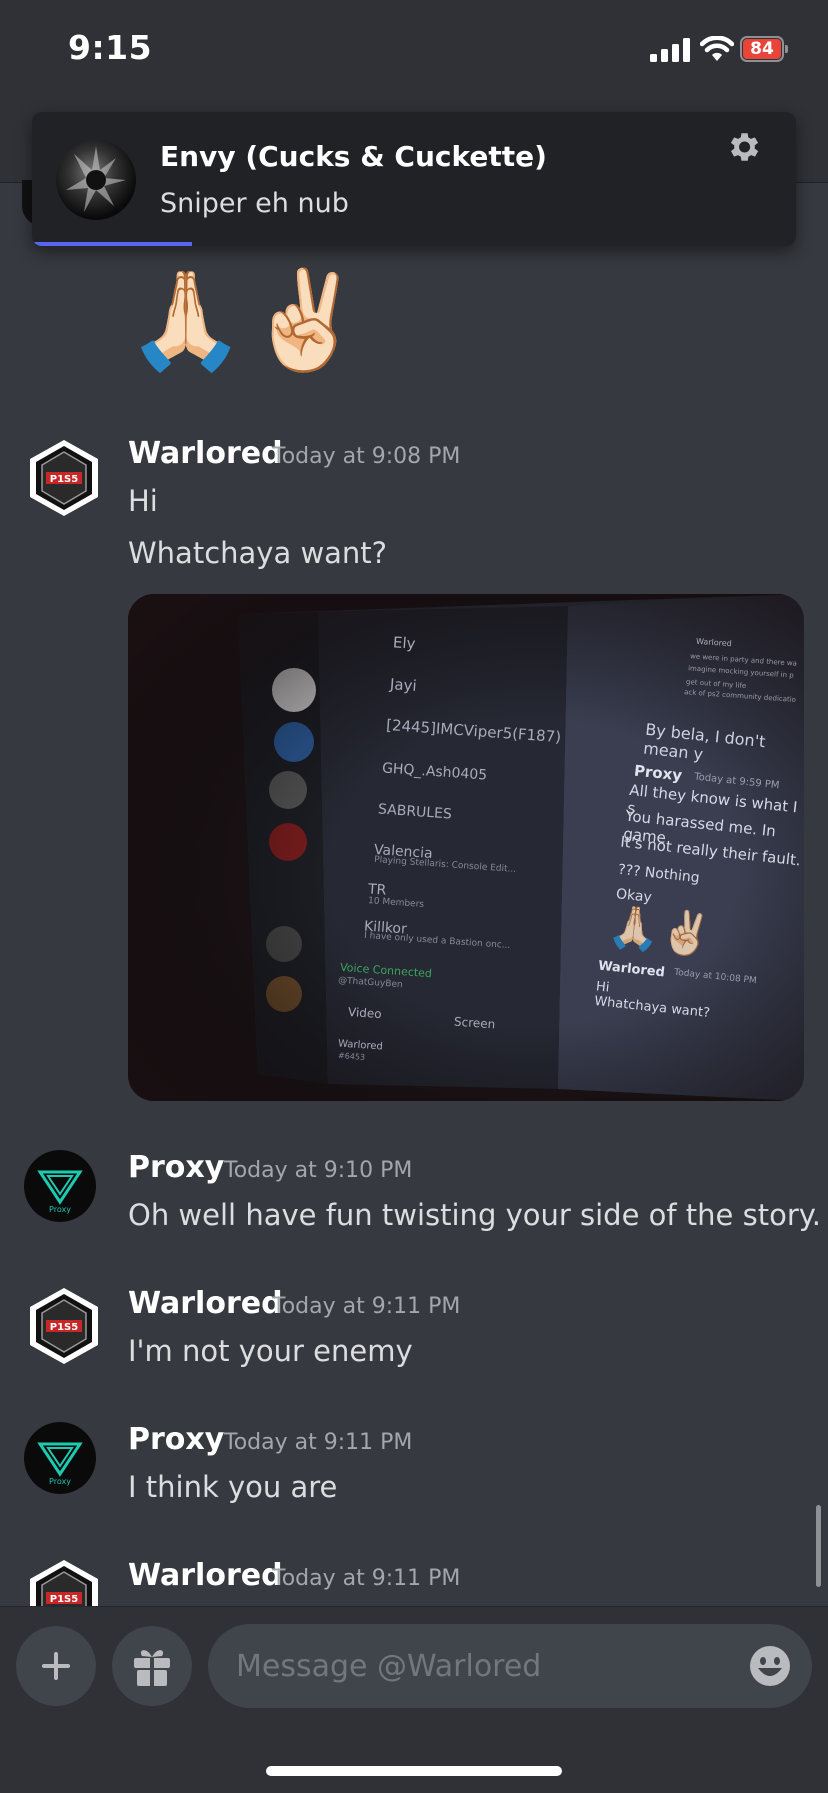 The width and height of the screenshot is (828, 1793). What do you see at coordinates (366, 456) in the screenshot?
I see `message-timestamp: Today at 9:08 PM` at bounding box center [366, 456].